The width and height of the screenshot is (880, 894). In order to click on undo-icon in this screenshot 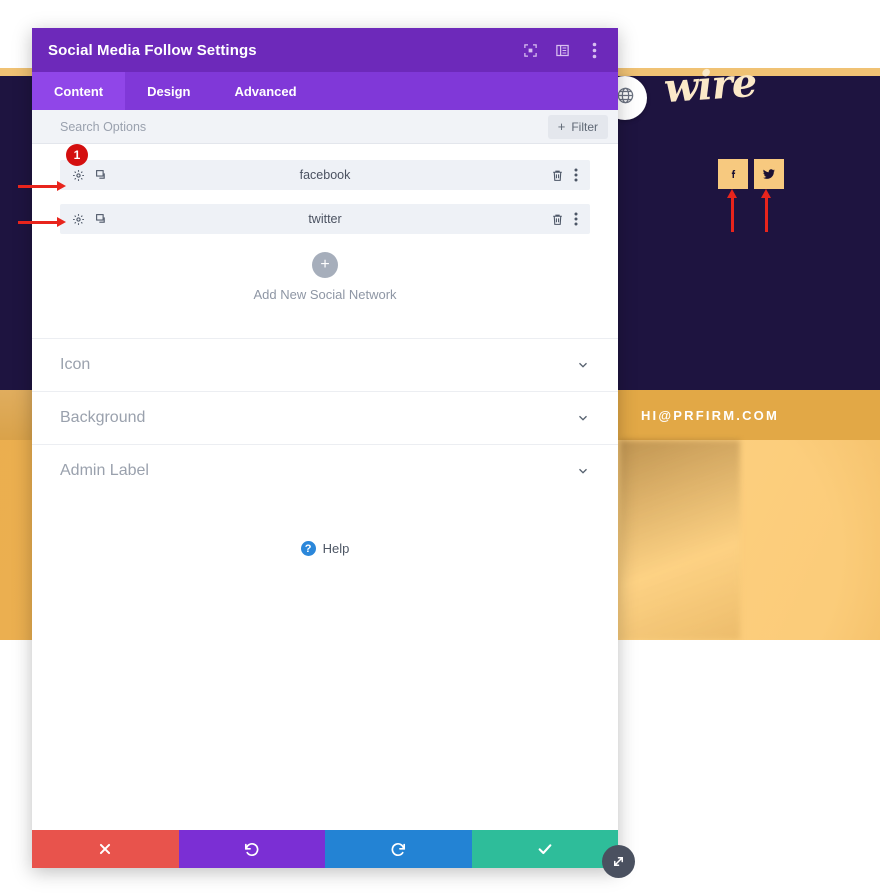, I will do `click(251, 849)`.